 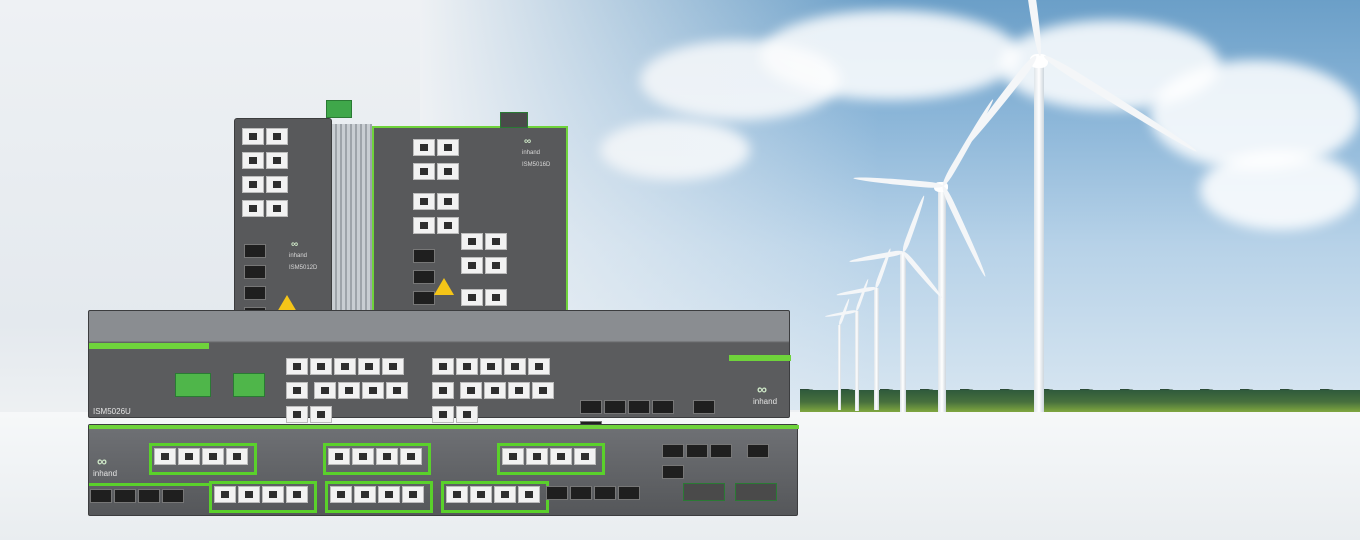 I want to click on warning-icon, so click(x=444, y=286).